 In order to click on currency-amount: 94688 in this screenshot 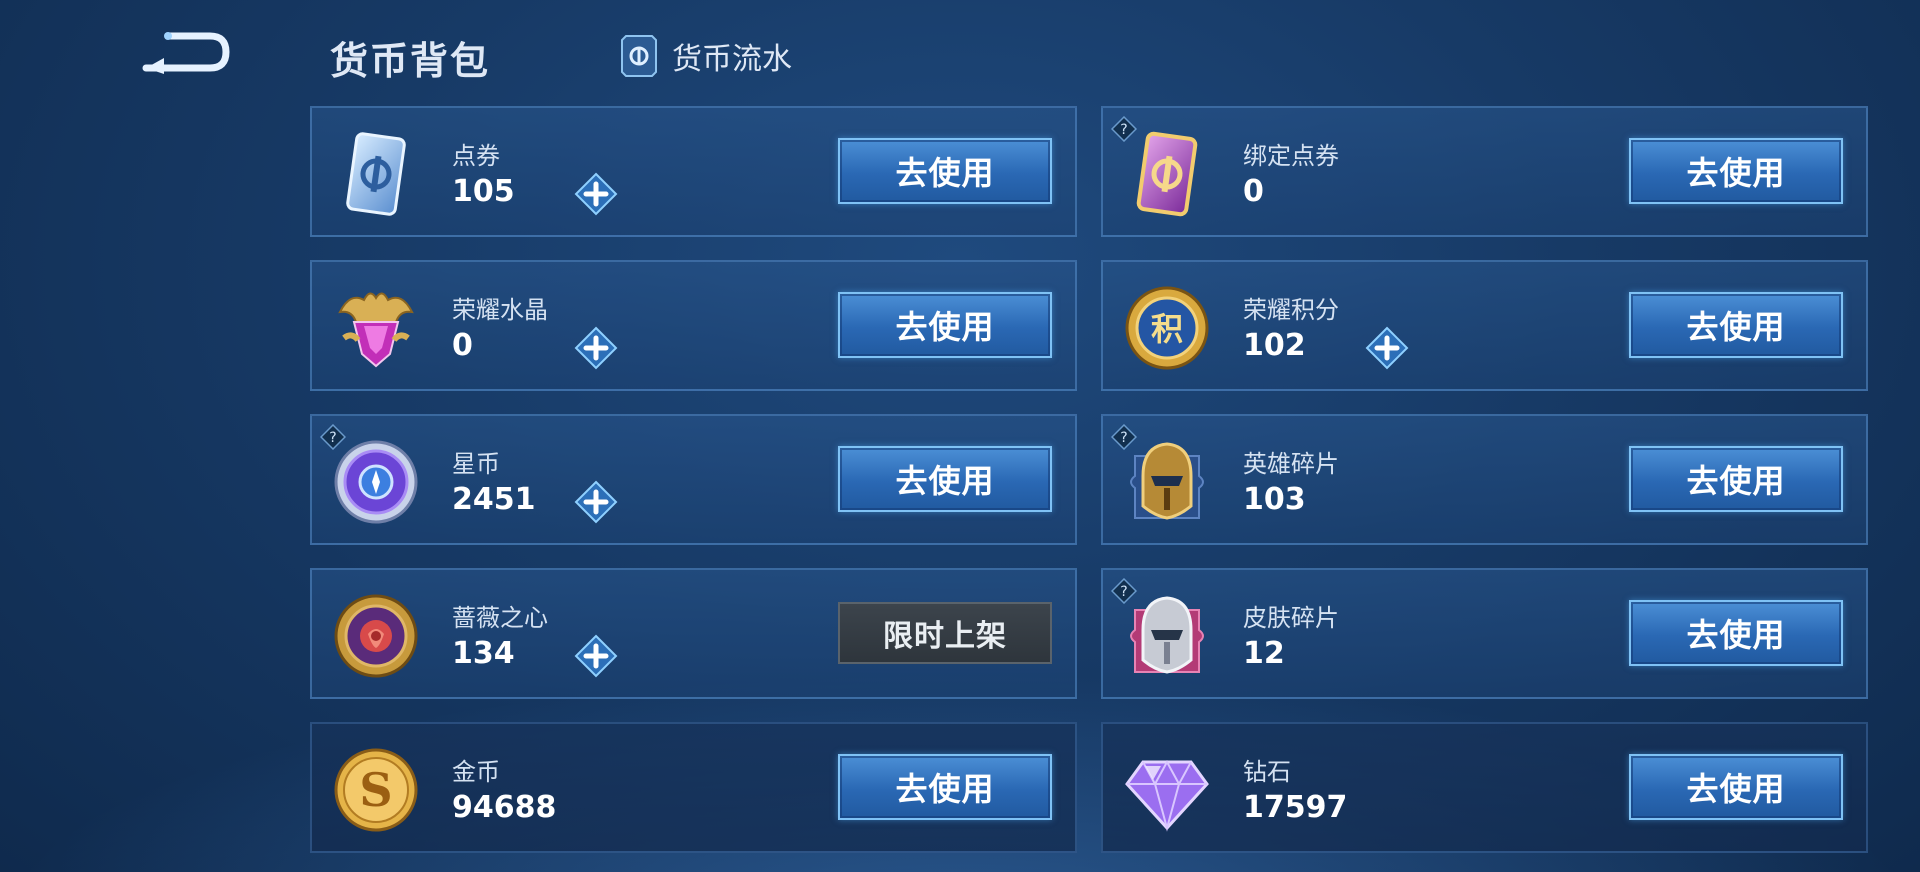, I will do `click(504, 807)`.